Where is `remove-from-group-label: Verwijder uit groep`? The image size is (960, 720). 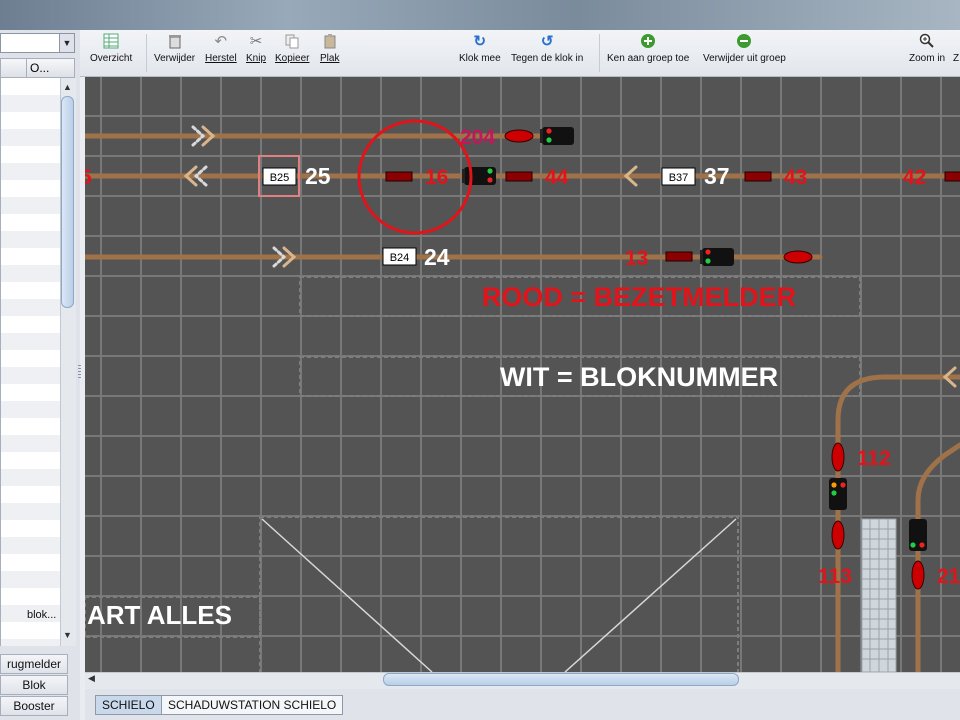 remove-from-group-label: Verwijder uit groep is located at coordinates (744, 58).